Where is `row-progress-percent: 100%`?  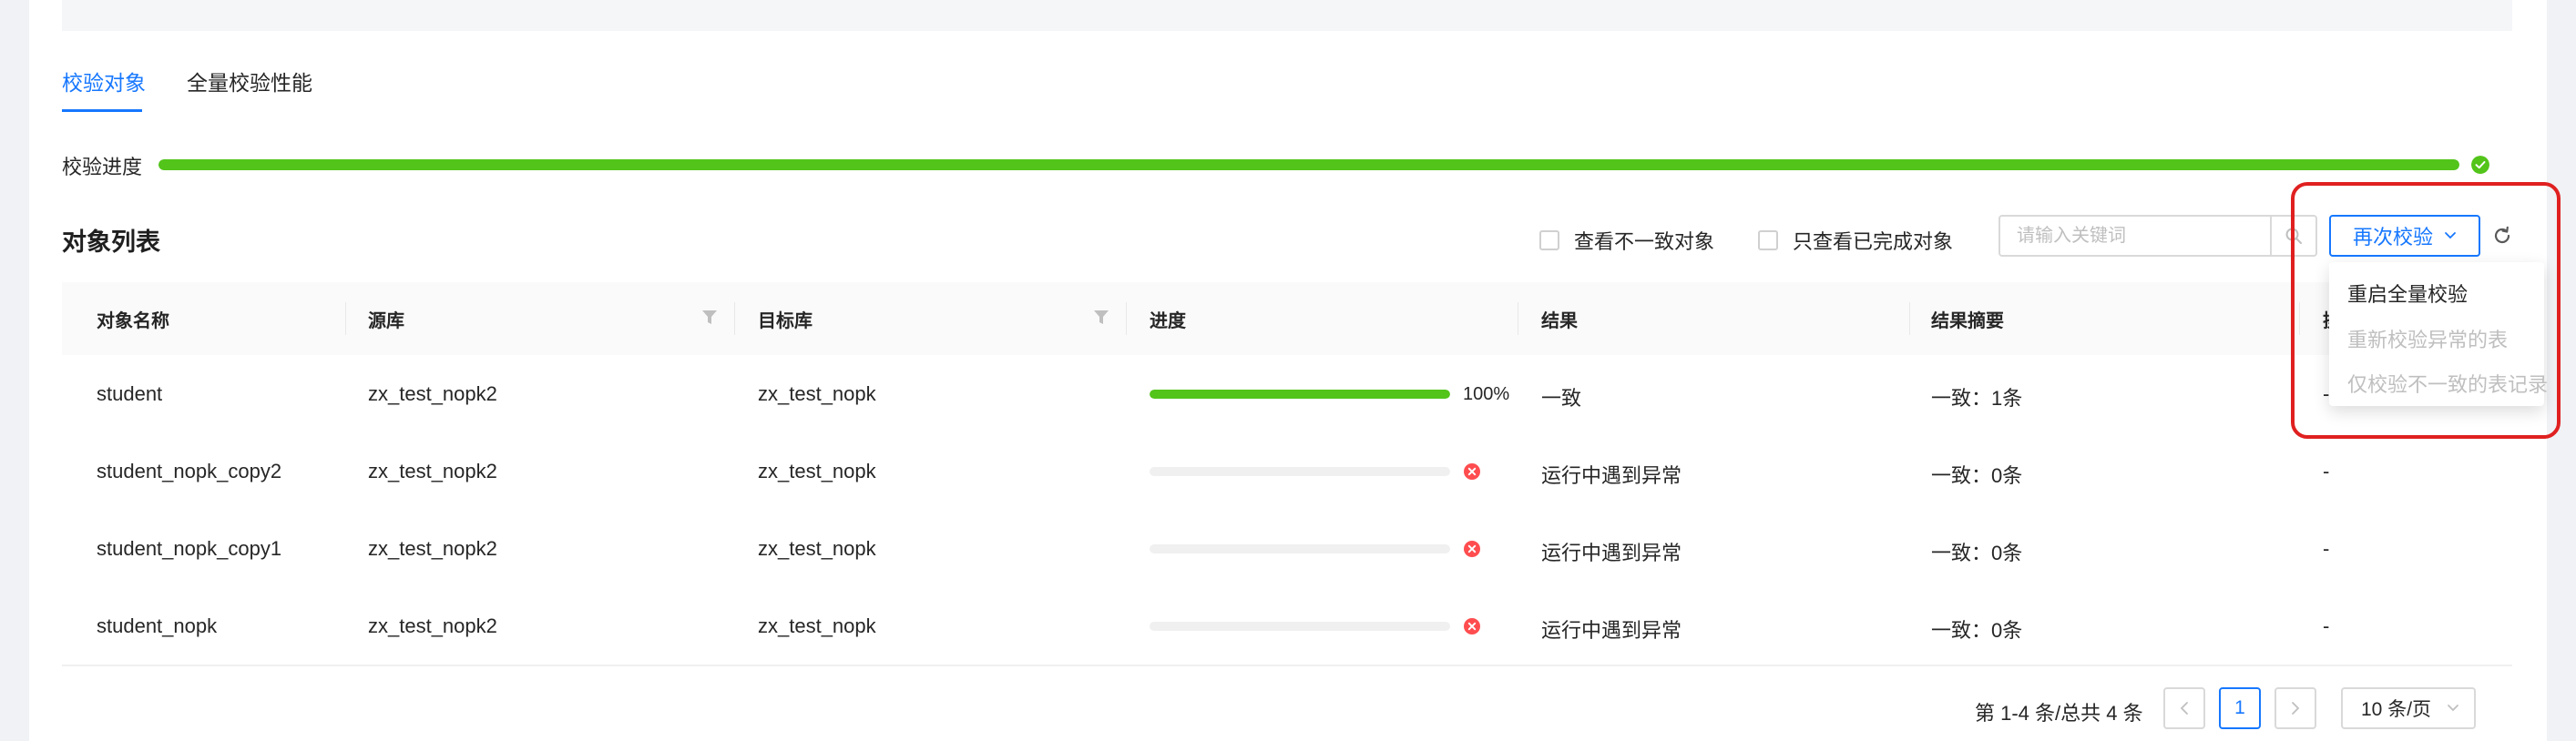 row-progress-percent: 100% is located at coordinates (1486, 394).